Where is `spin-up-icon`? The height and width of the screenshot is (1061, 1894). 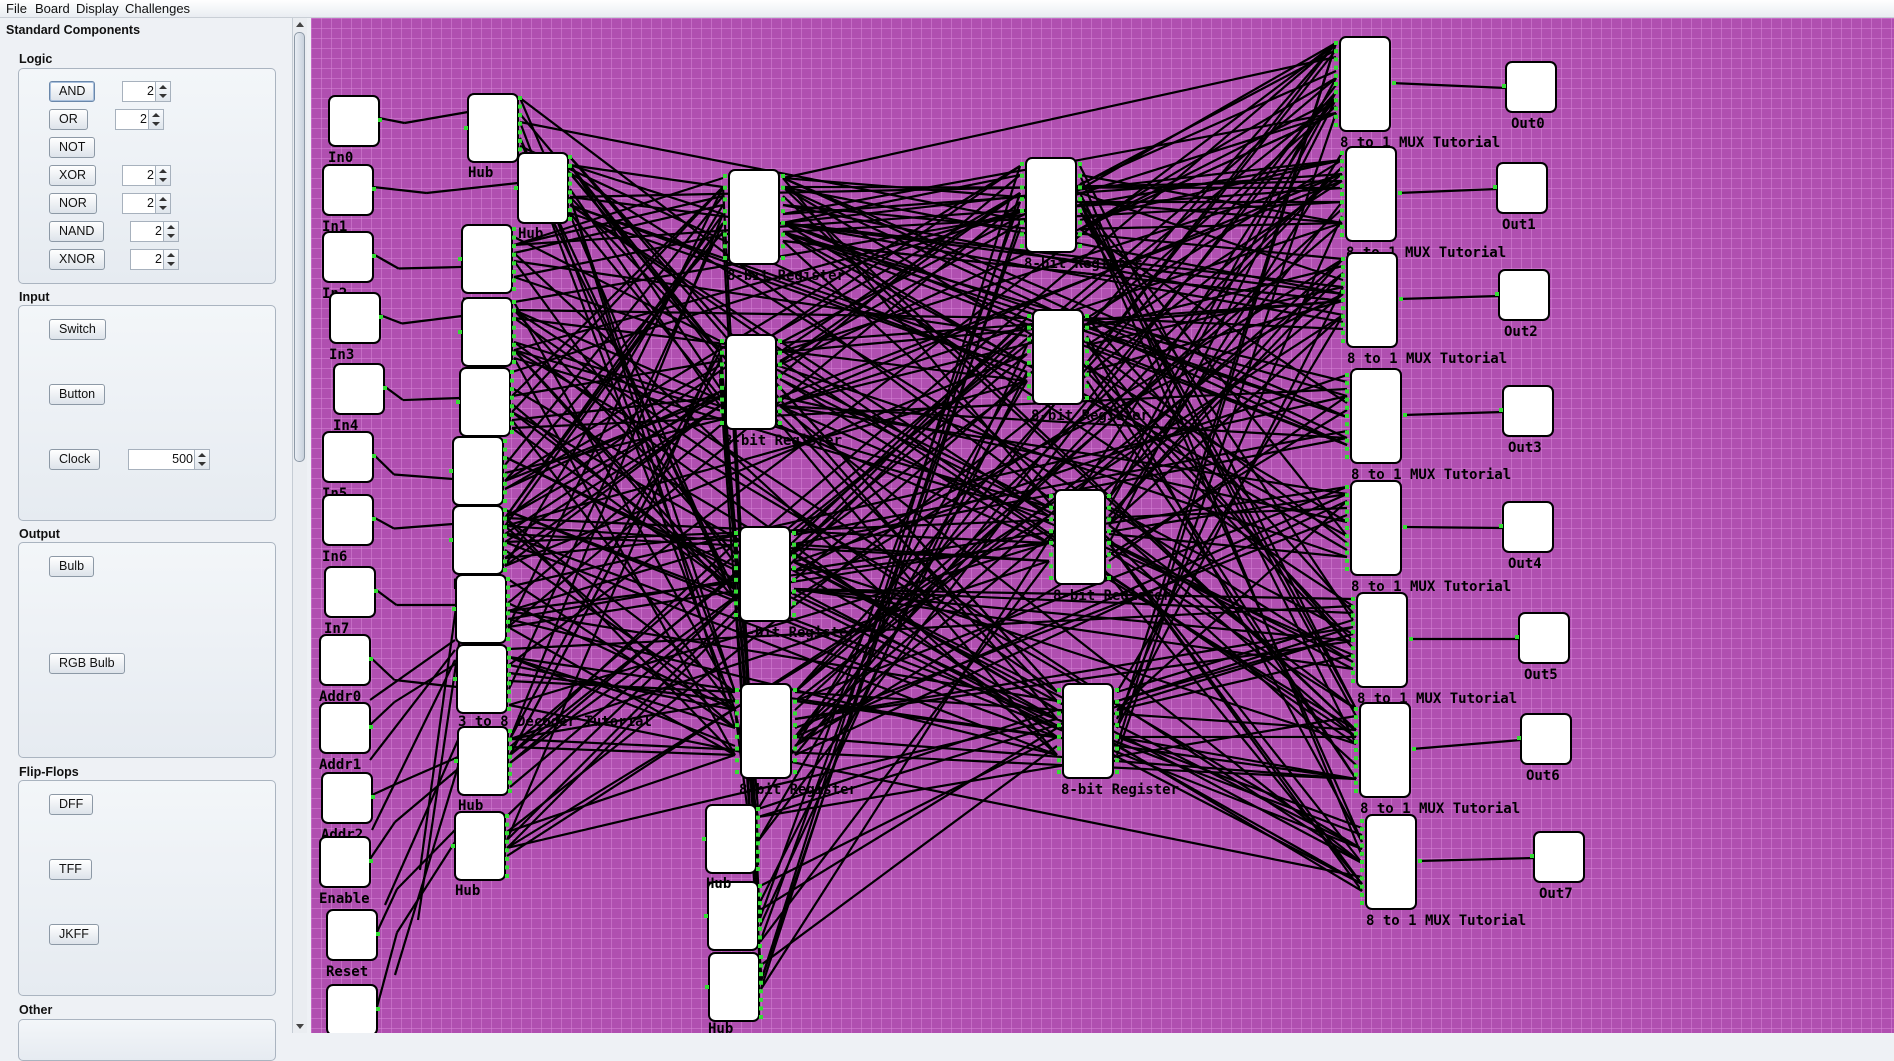
spin-up-icon is located at coordinates (163, 171).